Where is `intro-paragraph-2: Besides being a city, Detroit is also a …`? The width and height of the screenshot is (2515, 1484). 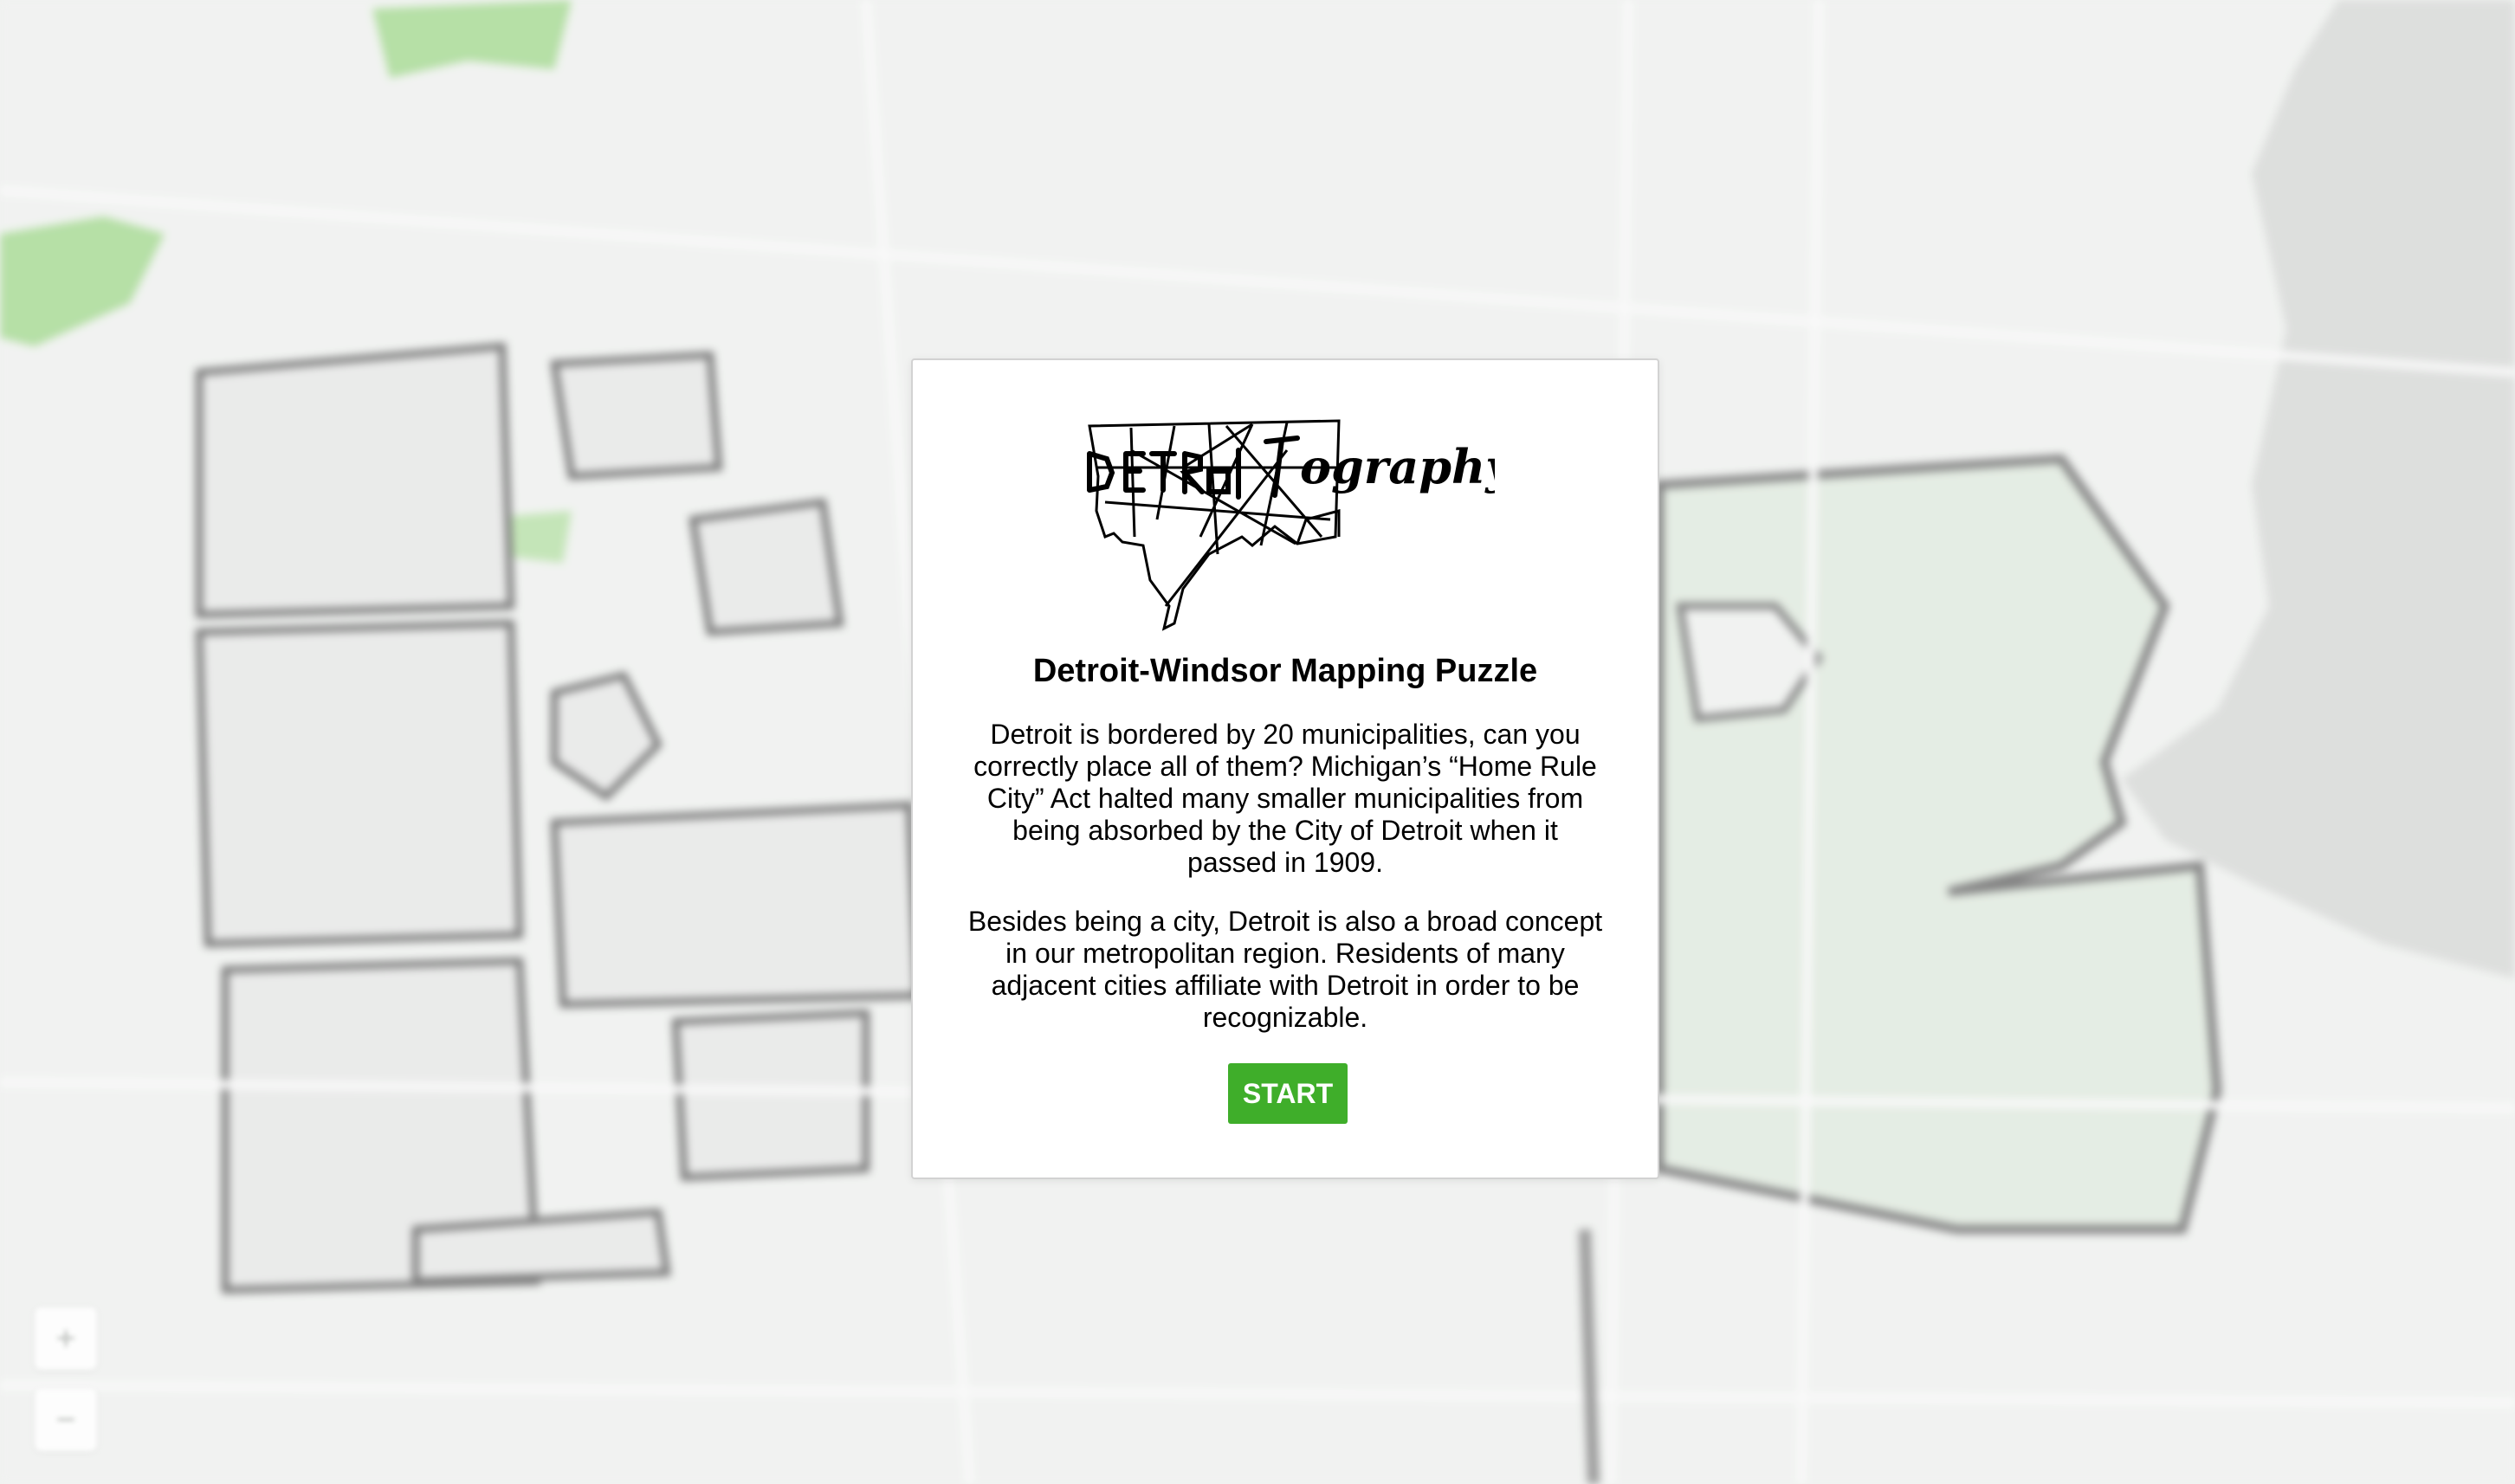
intro-paragraph-2: Besides being a city, Detroit is also a … is located at coordinates (1285, 970).